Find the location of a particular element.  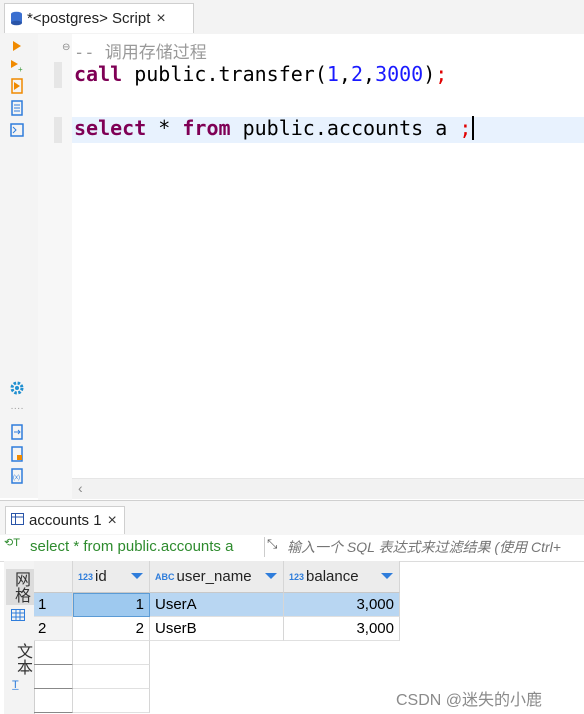

column-header-user-name: ABC user_name is located at coordinates (217, 577).